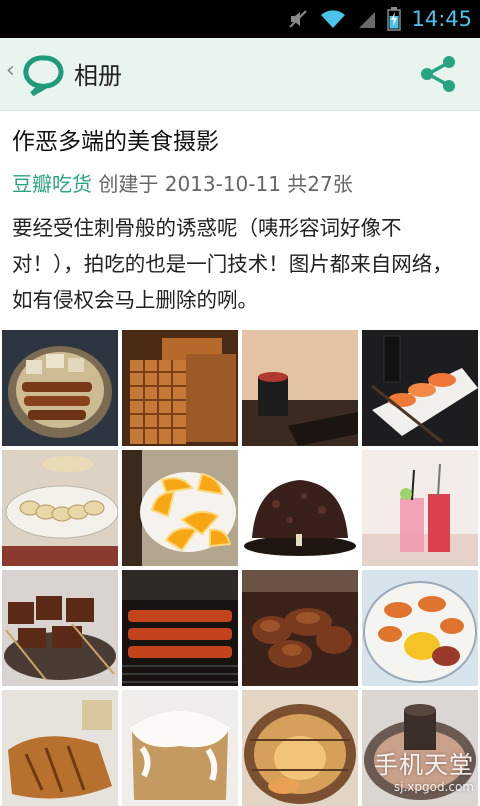  I want to click on mute-icon, so click(298, 19).